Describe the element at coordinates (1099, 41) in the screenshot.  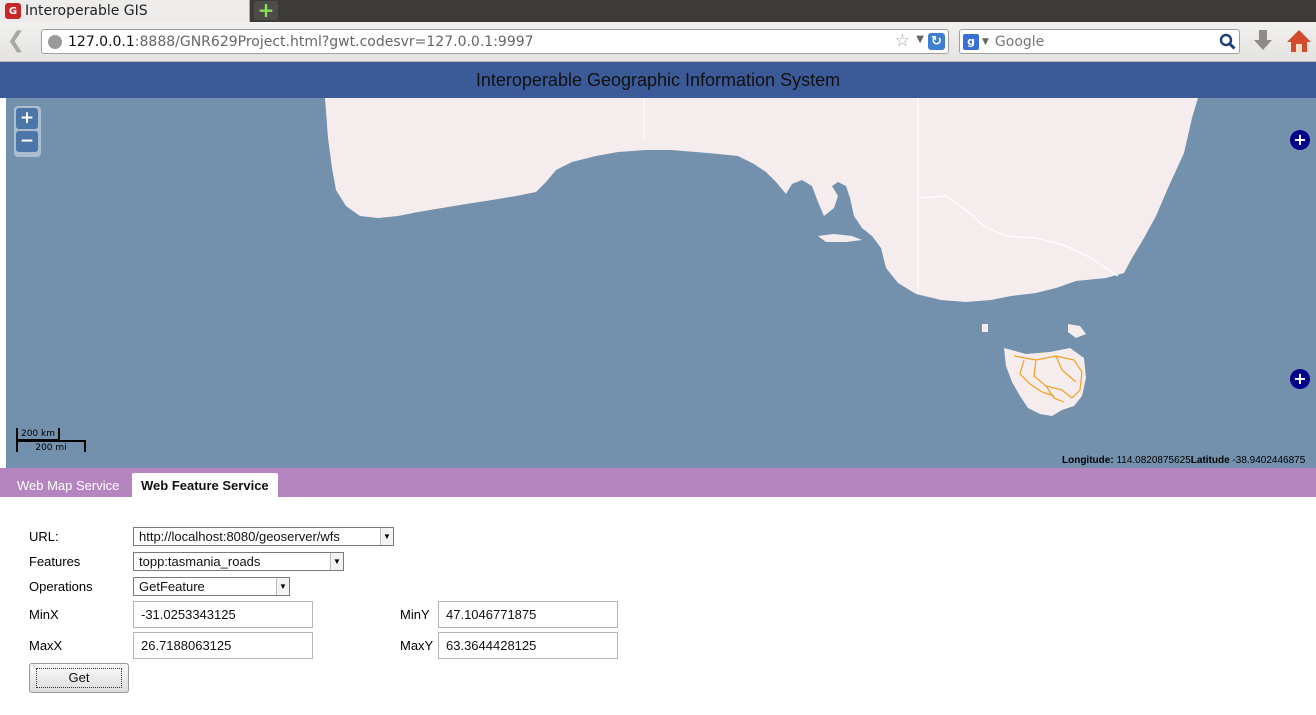
I see `search-bar: g ▼ Google` at that location.